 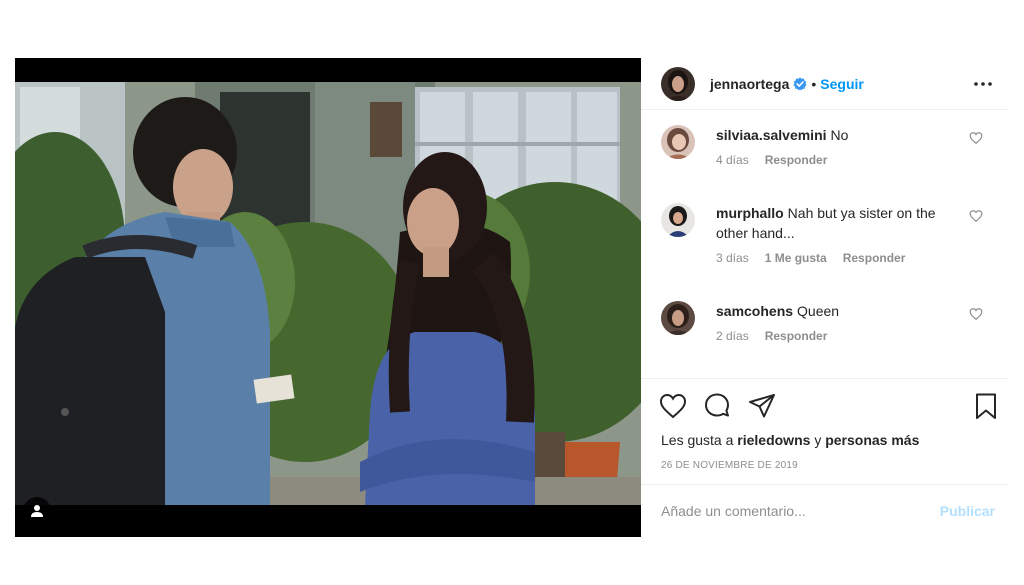 What do you see at coordinates (825, 323) in the screenshot?
I see `comment-item: samcohens Queen 2 días Responder` at bounding box center [825, 323].